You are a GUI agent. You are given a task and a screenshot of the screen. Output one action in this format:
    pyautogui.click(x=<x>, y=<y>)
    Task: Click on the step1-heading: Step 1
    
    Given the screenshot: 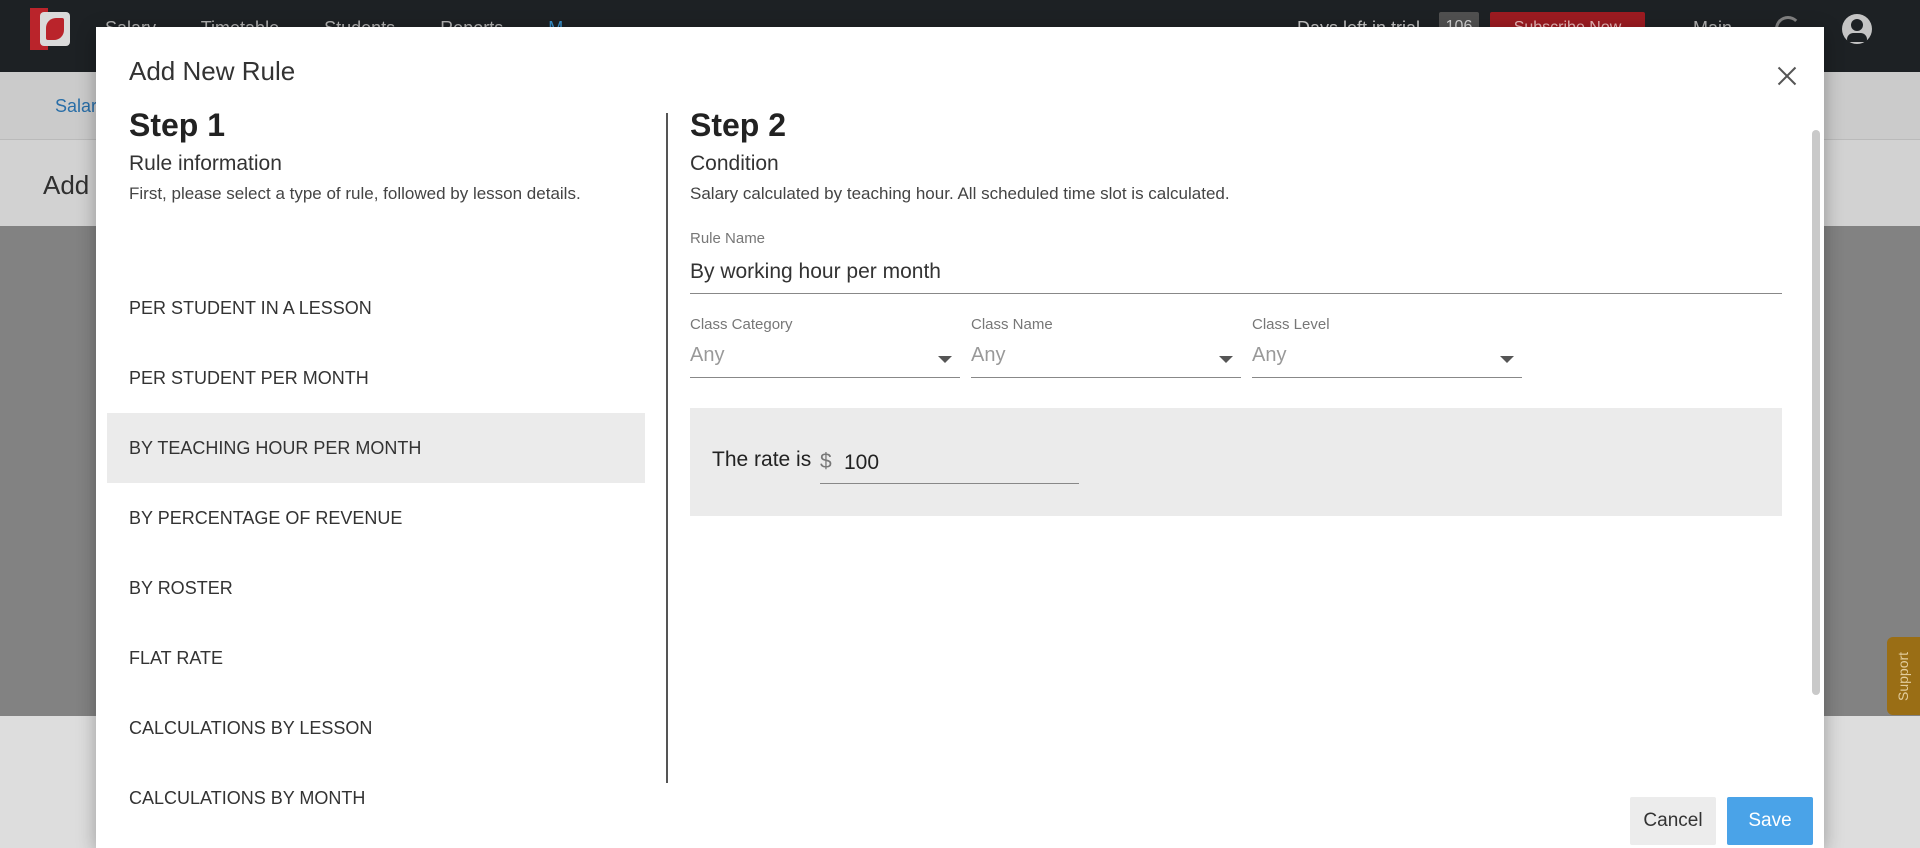 What is the action you would take?
    pyautogui.click(x=177, y=125)
    